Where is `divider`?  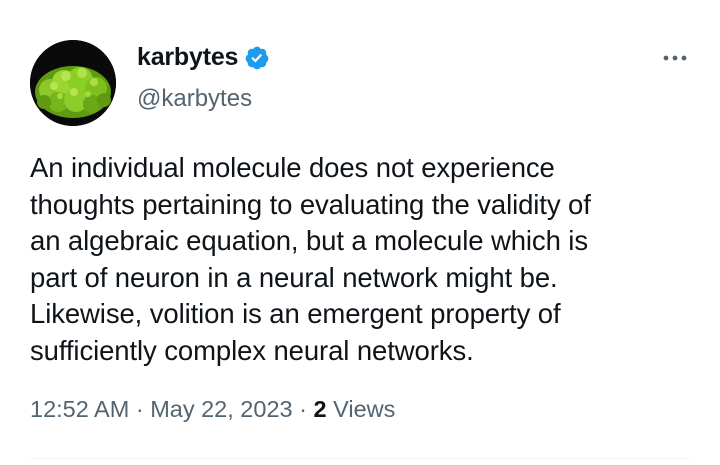 divider is located at coordinates (360, 458).